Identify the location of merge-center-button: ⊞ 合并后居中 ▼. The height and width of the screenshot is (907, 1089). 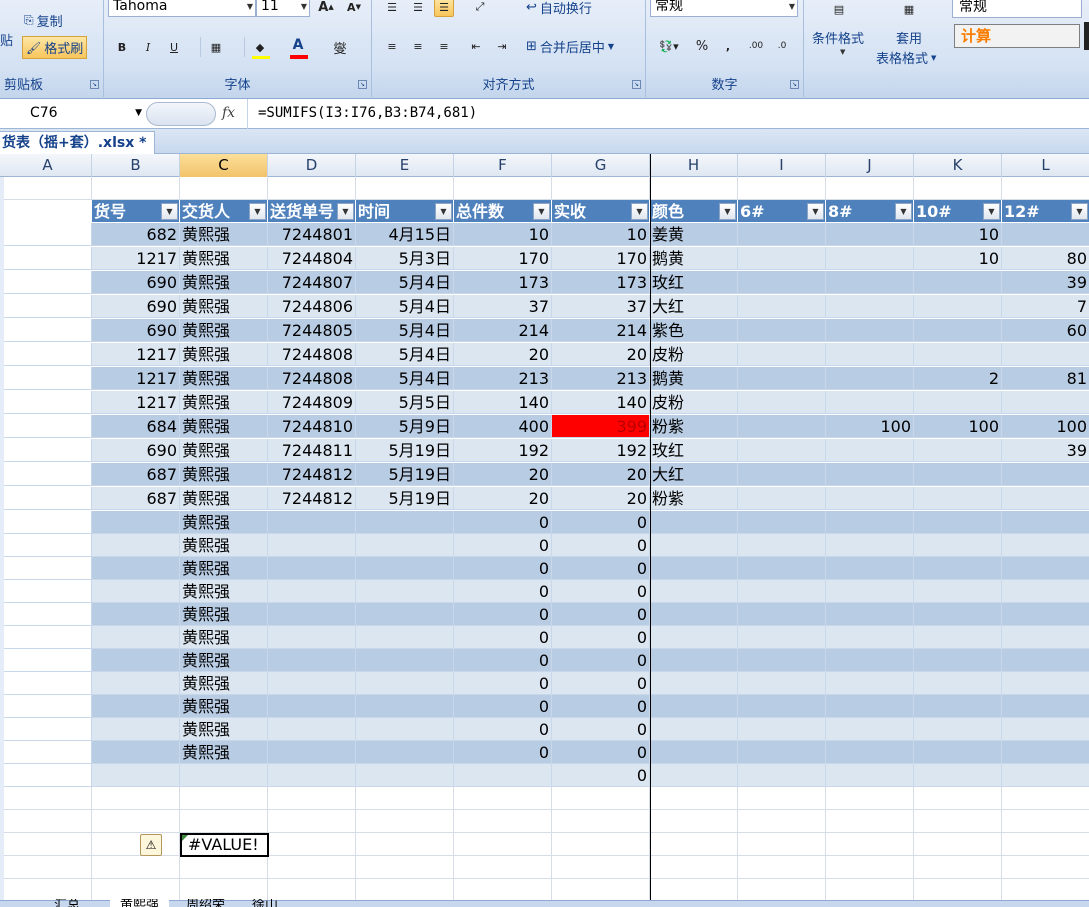
(570, 46).